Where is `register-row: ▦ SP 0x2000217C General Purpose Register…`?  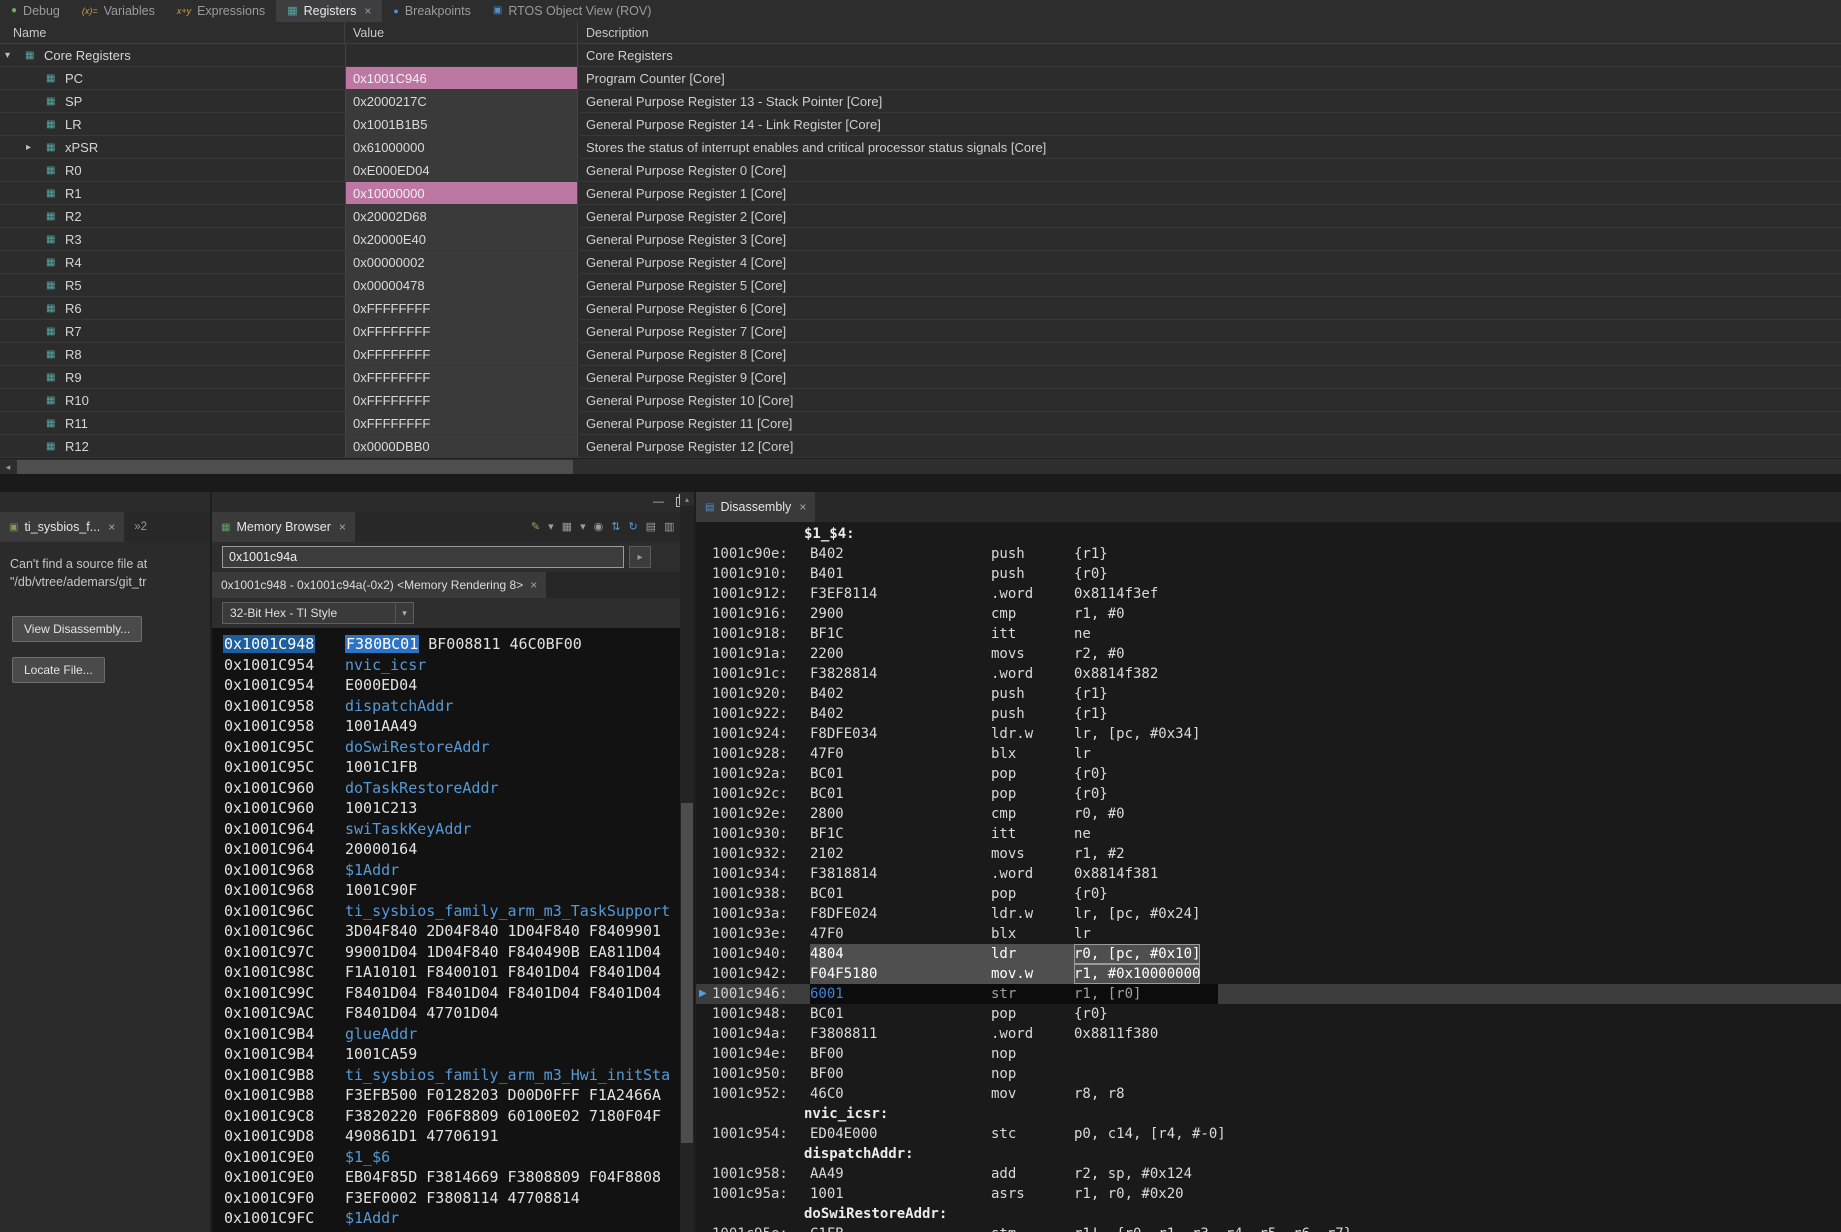
register-row: ▦ SP 0x2000217C General Purpose Register… is located at coordinates (920, 101).